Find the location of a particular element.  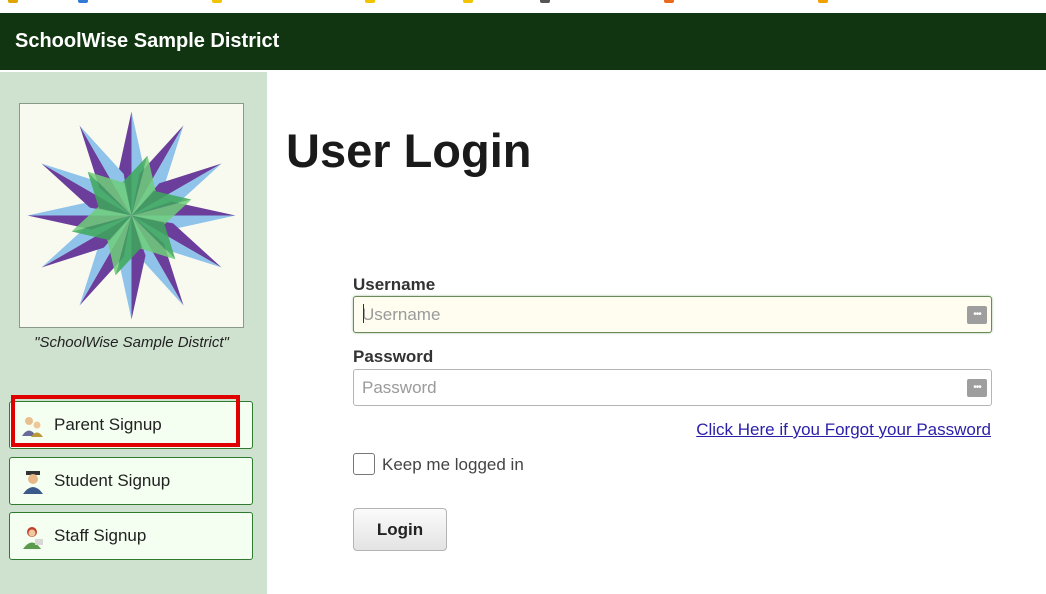

parent-signup-button: Parent Signup is located at coordinates (131, 425).